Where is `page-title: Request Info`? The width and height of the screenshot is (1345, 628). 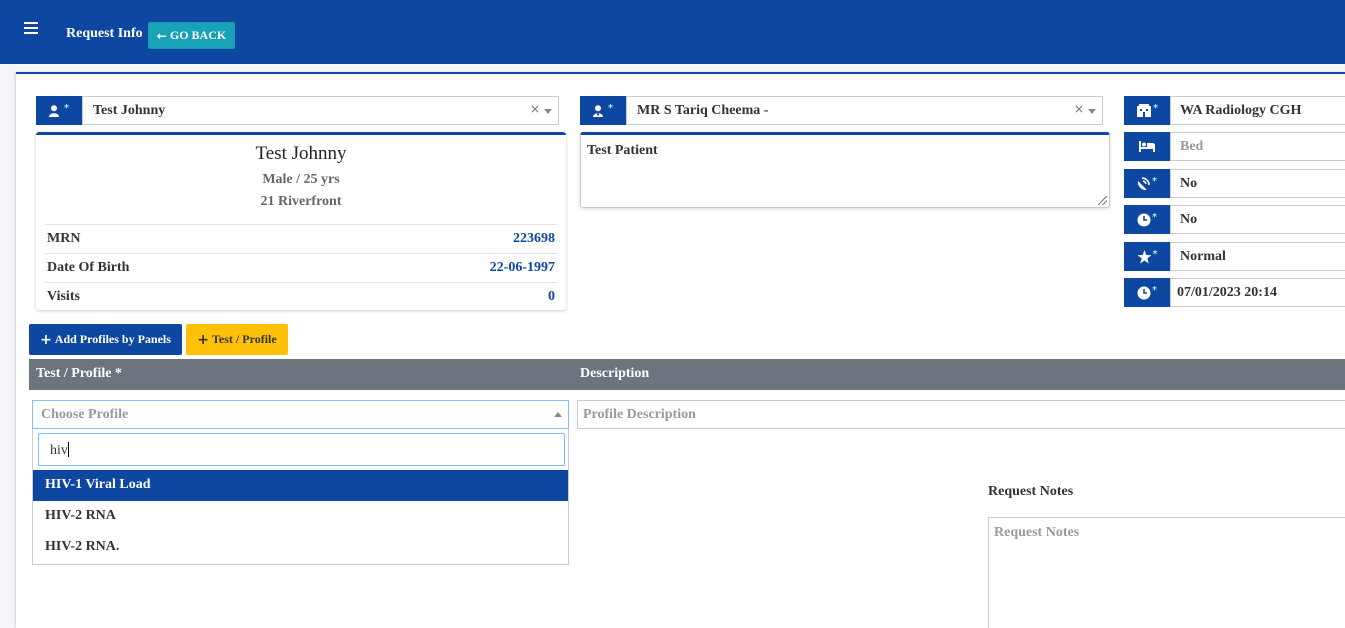
page-title: Request Info is located at coordinates (104, 33).